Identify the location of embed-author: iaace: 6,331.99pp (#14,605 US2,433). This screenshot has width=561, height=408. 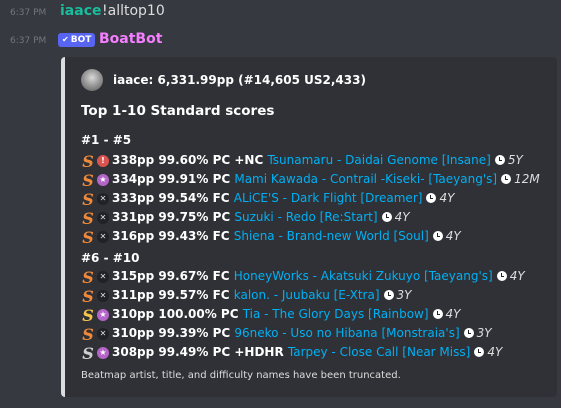
(239, 80).